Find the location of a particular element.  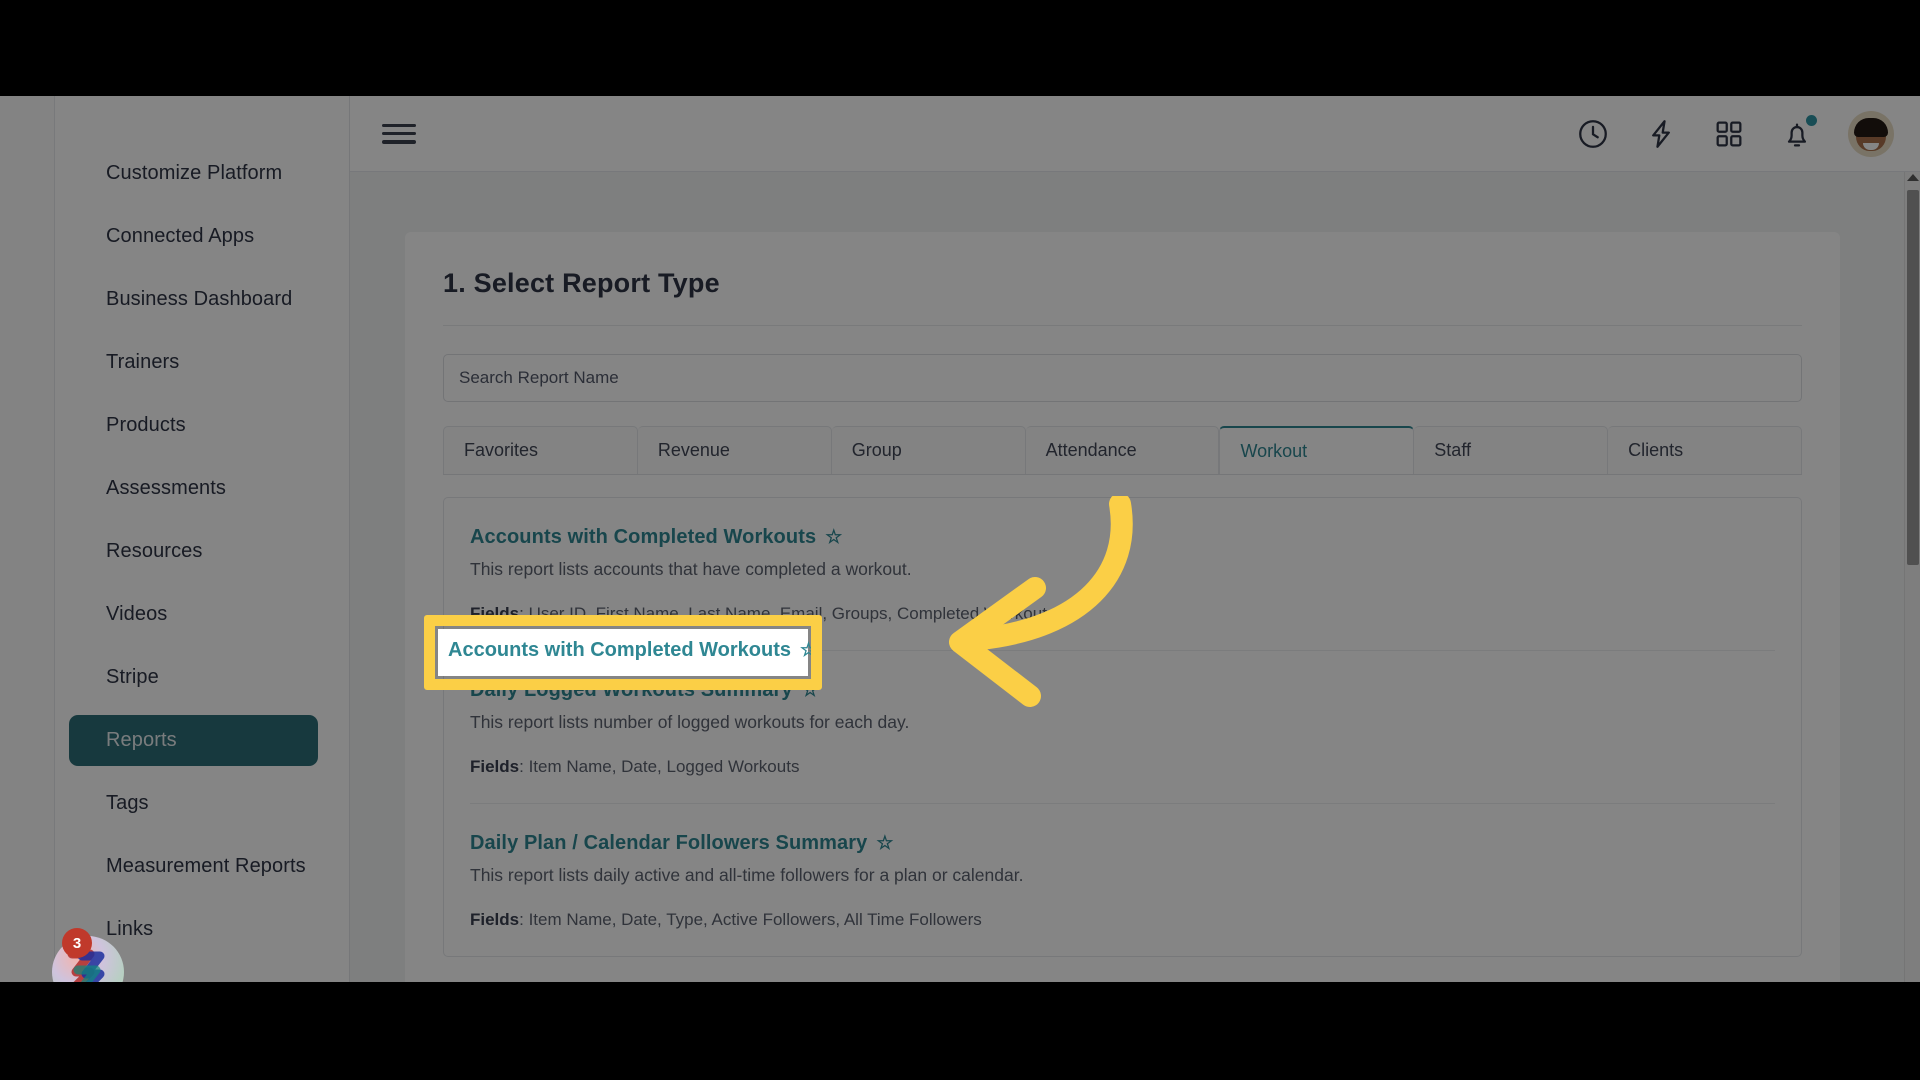

tab-label: Clients is located at coordinates (1656, 450).